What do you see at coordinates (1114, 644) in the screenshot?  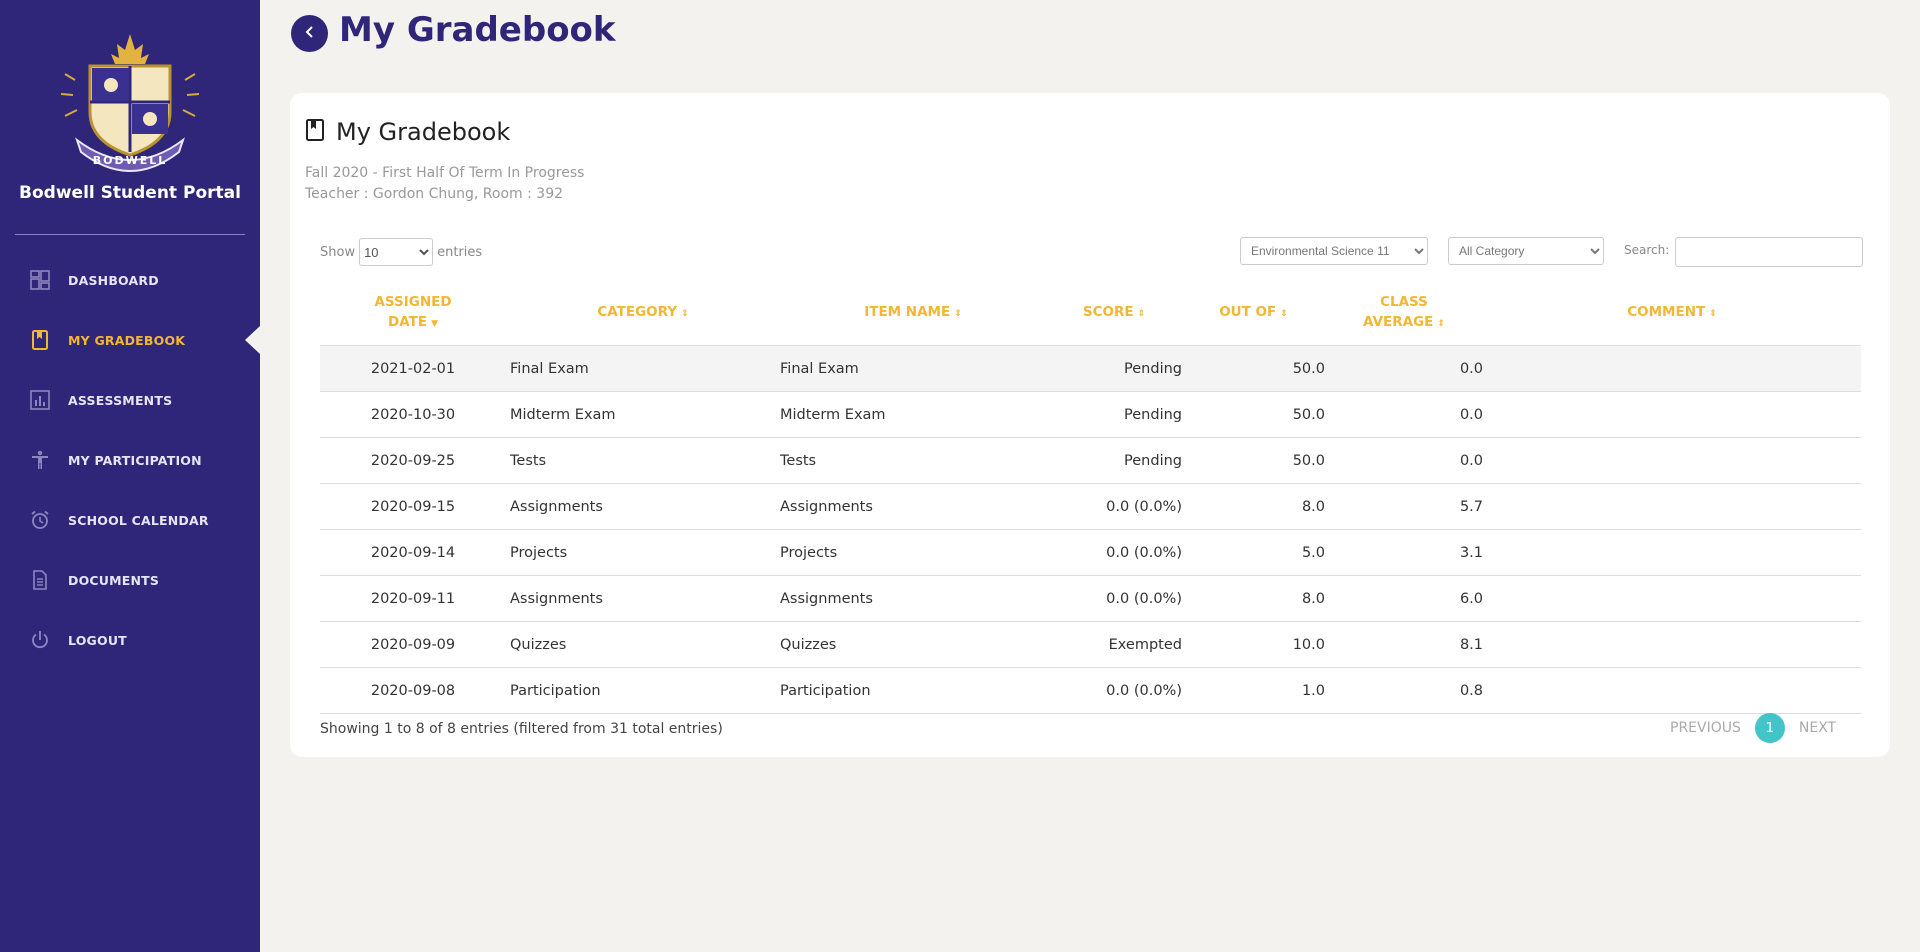 I see `cell-score: Exempted` at bounding box center [1114, 644].